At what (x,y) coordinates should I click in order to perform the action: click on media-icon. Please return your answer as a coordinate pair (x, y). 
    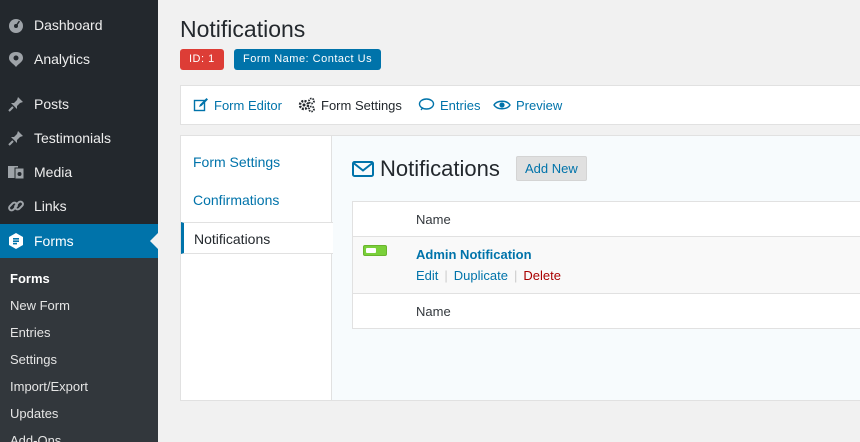
    Looking at the image, I should click on (16, 172).